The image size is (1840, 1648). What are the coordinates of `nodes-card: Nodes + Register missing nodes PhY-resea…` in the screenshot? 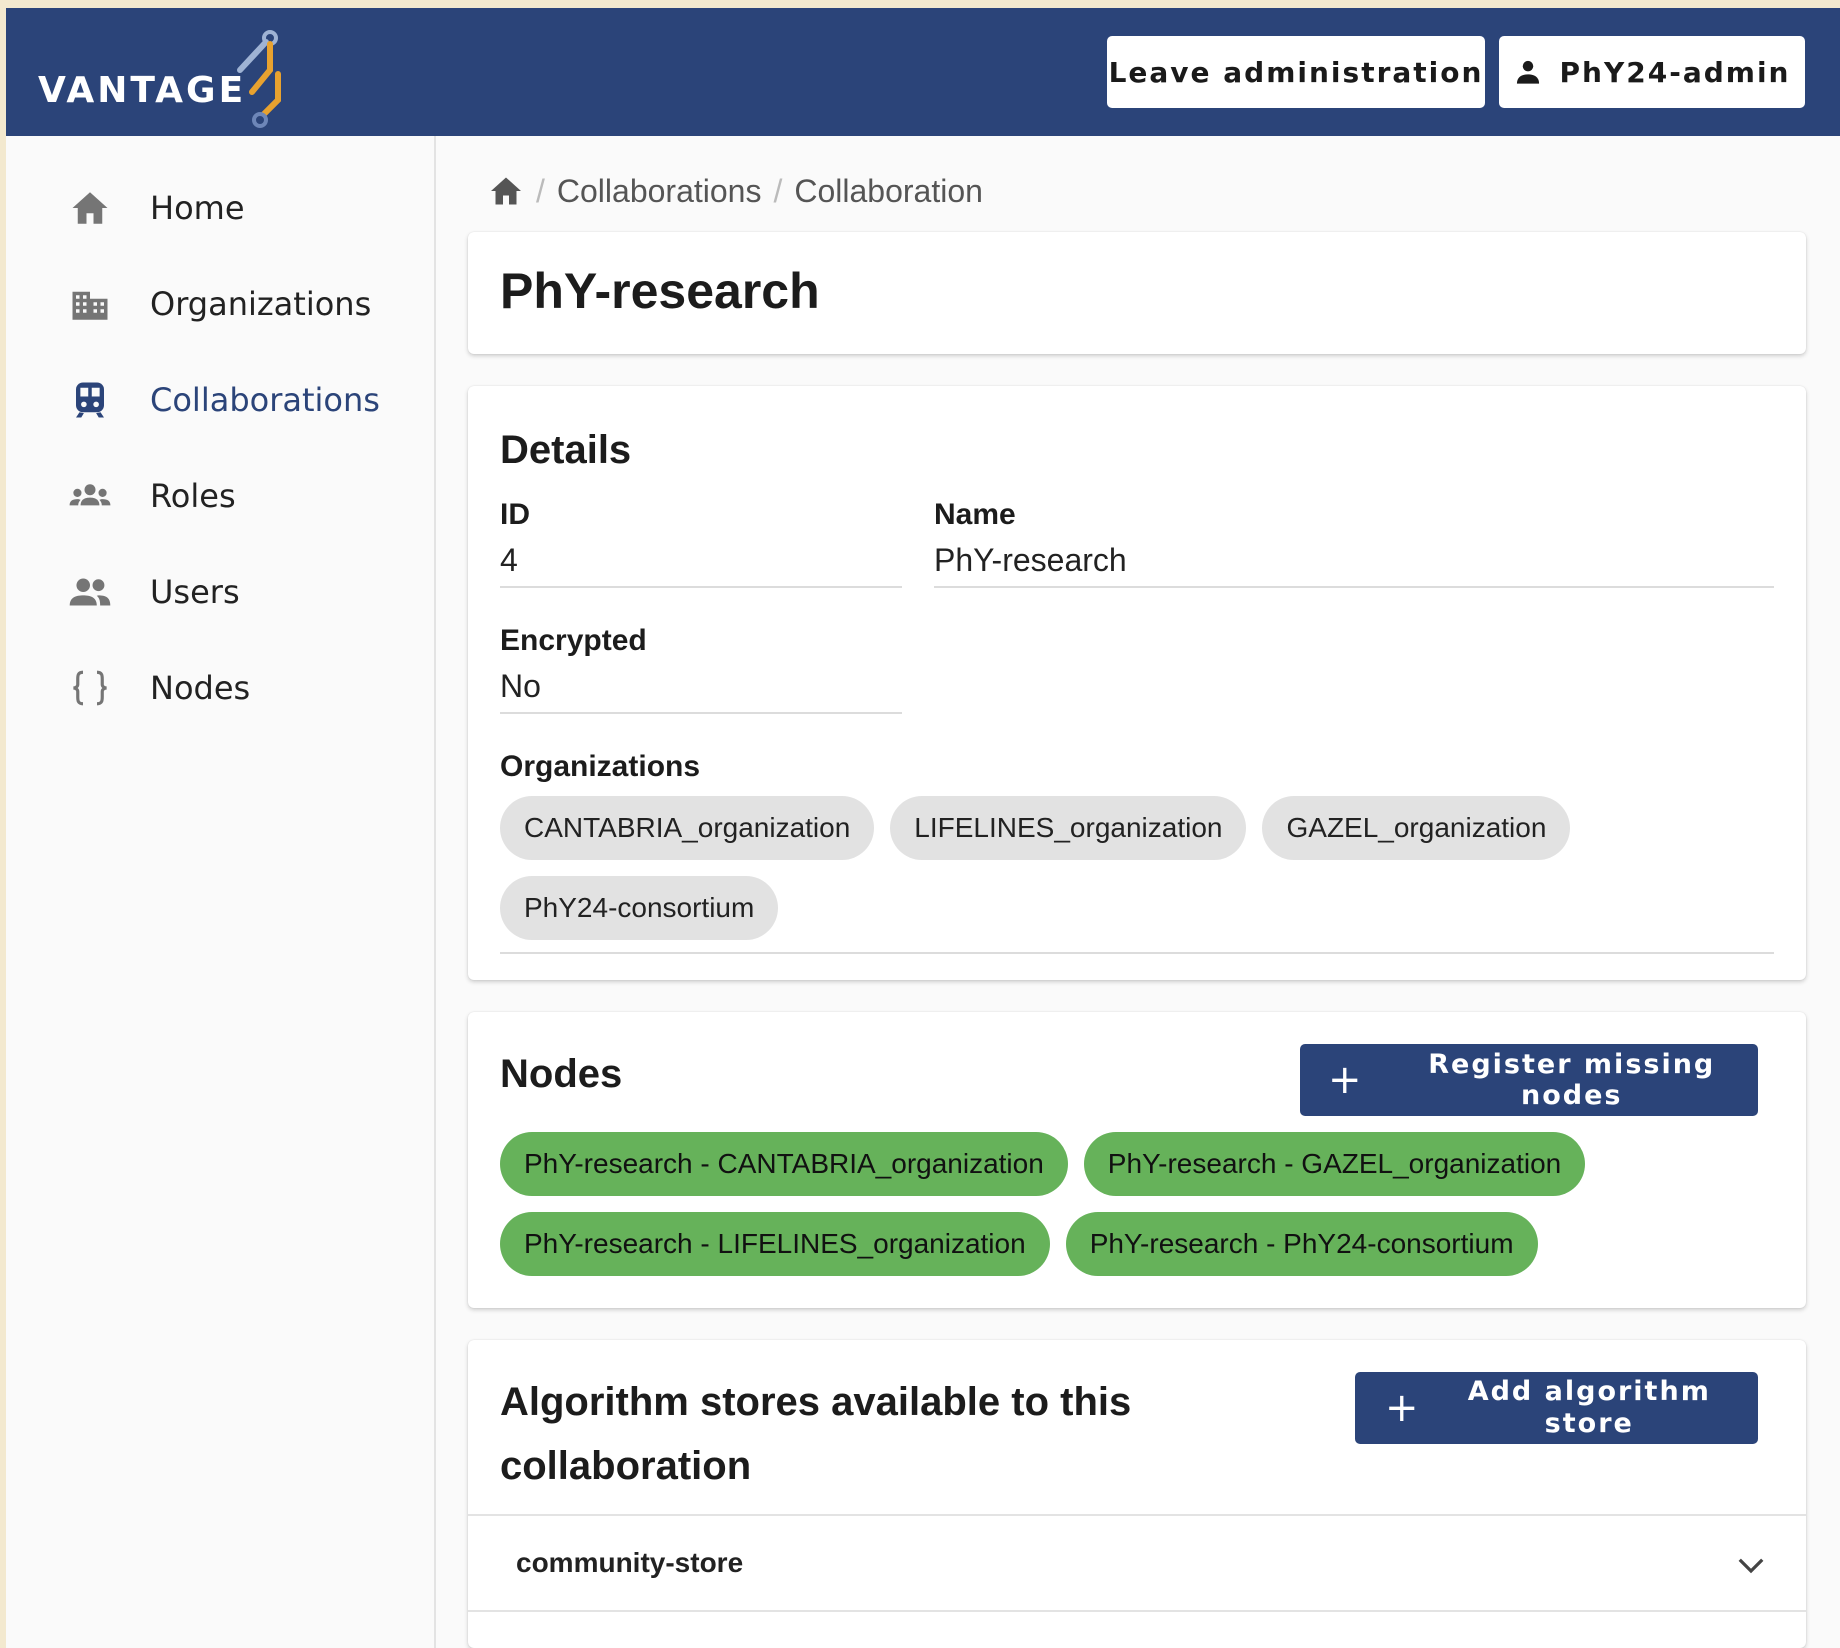 It's located at (1137, 1160).